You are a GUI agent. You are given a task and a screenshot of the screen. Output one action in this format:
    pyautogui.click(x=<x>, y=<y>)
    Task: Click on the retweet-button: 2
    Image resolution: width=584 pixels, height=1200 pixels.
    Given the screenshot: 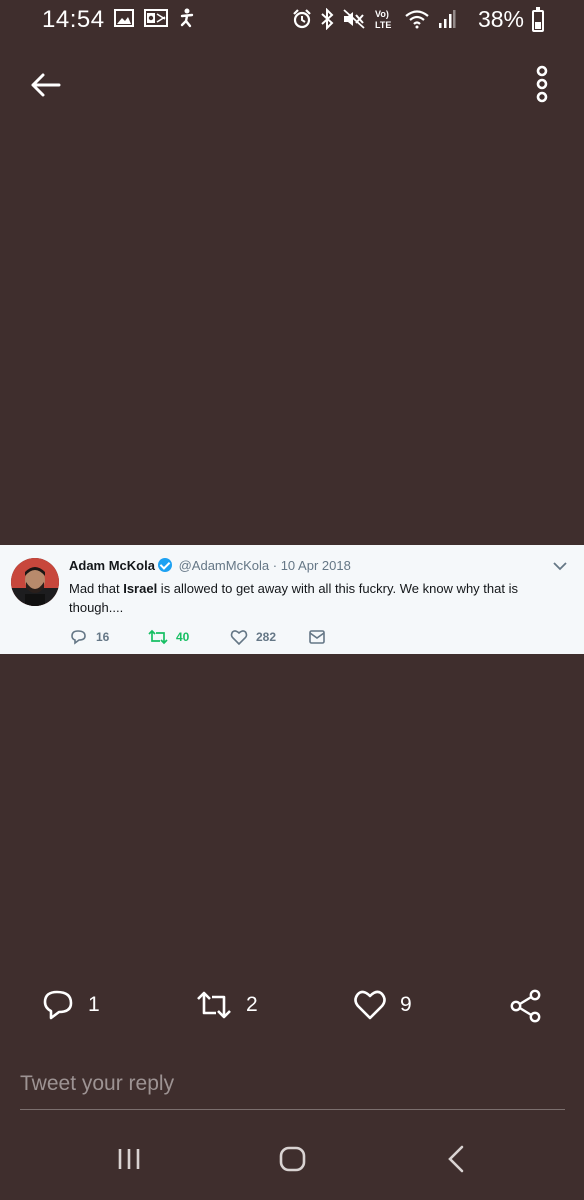 What is the action you would take?
    pyautogui.click(x=227, y=1005)
    